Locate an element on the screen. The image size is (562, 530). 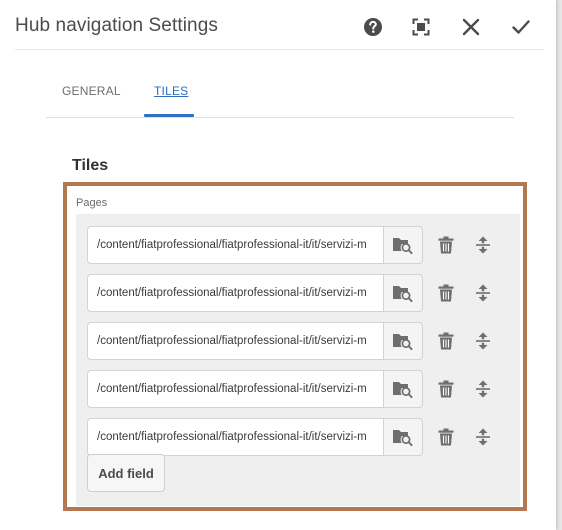
fullscreen-icon is located at coordinates (421, 27).